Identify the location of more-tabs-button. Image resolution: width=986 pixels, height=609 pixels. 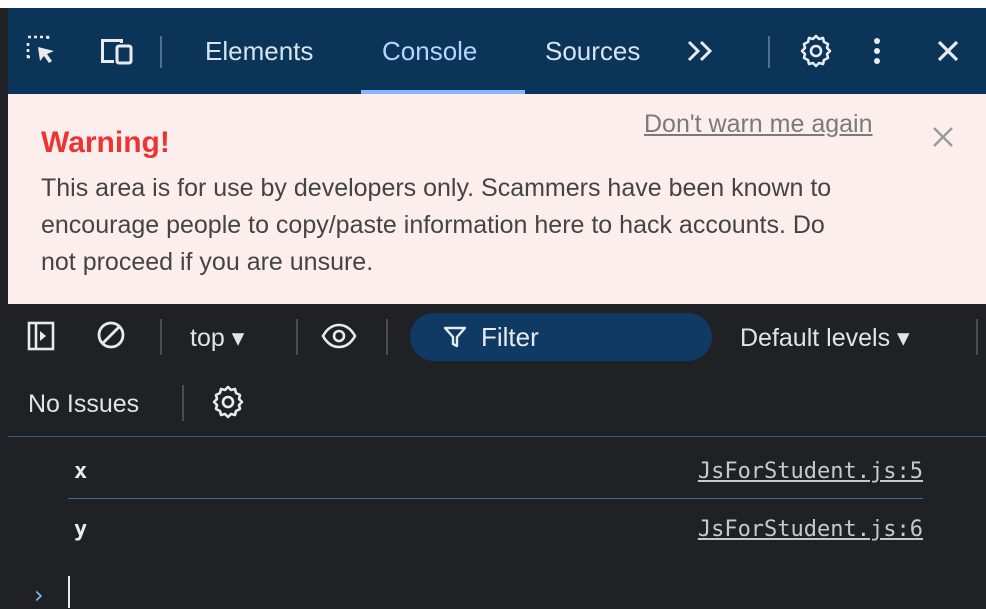
(704, 51).